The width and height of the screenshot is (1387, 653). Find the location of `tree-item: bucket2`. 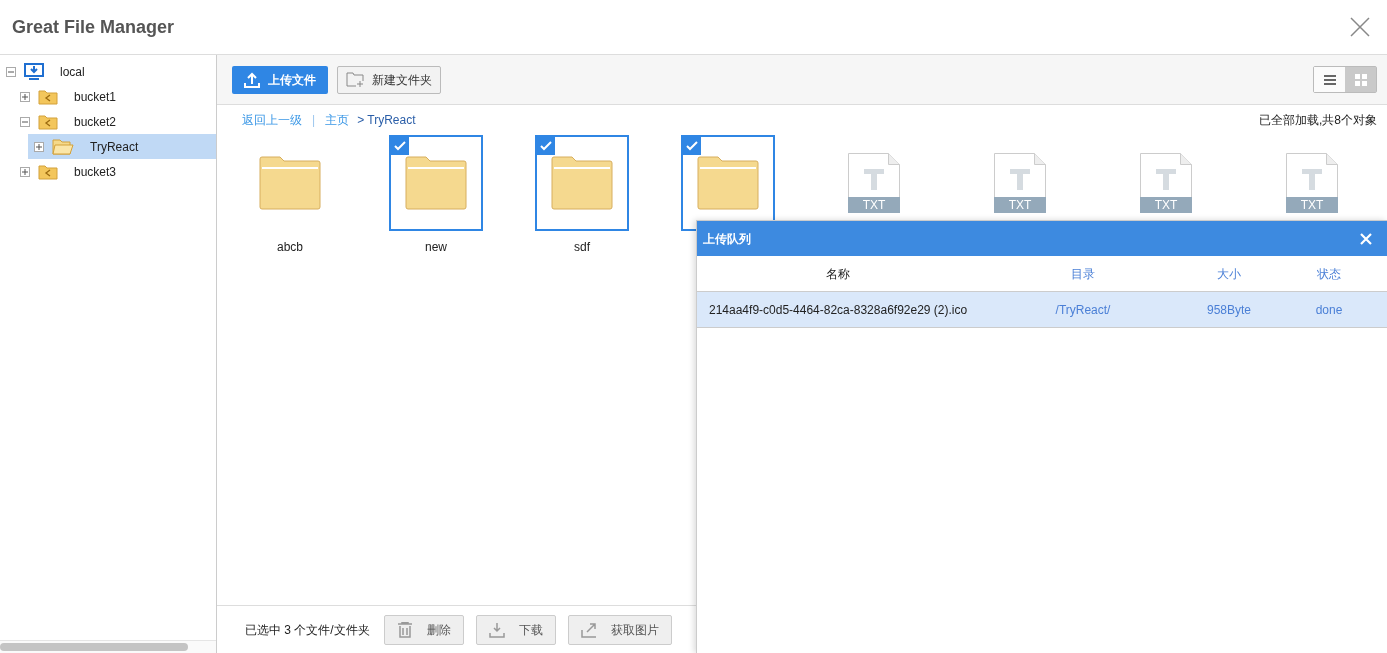

tree-item: bucket2 is located at coordinates (115, 121).